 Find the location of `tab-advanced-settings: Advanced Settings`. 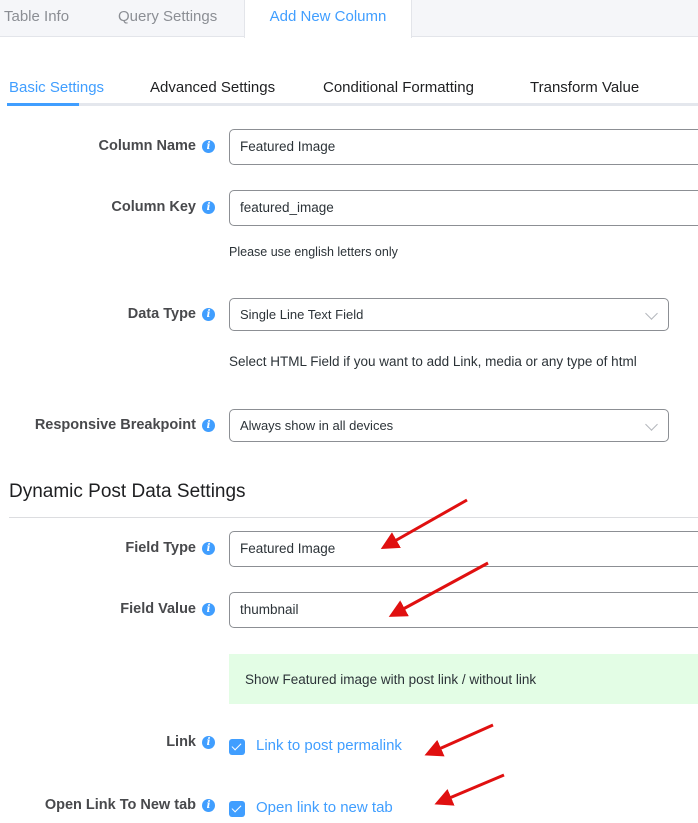

tab-advanced-settings: Advanced Settings is located at coordinates (212, 87).